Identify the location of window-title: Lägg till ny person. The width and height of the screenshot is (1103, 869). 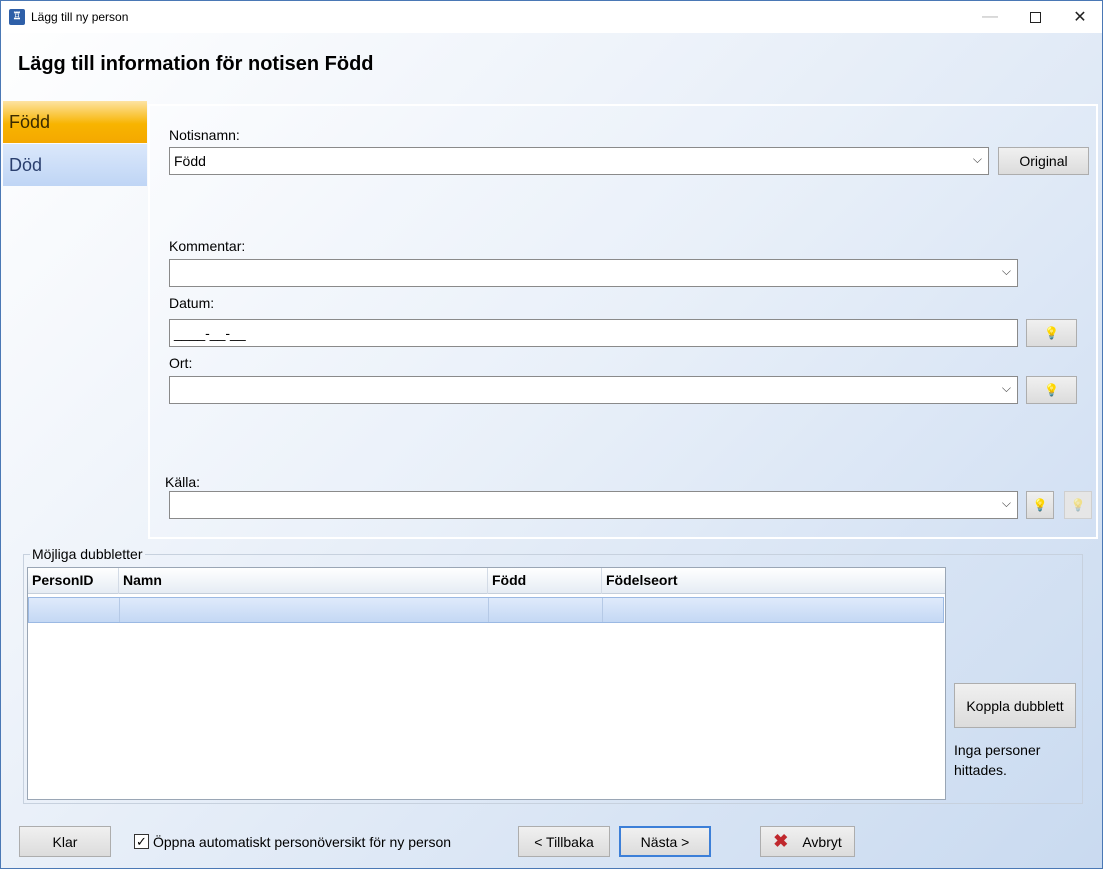
(80, 17).